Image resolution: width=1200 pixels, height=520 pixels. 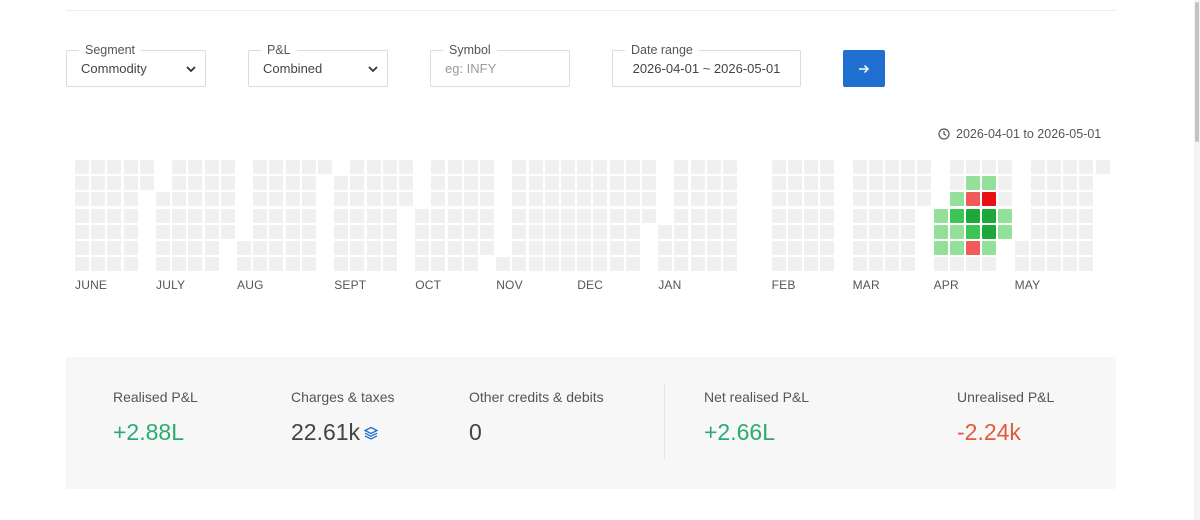 I want to click on symbol-input: Symbol eg: INFY, so click(x=500, y=65).